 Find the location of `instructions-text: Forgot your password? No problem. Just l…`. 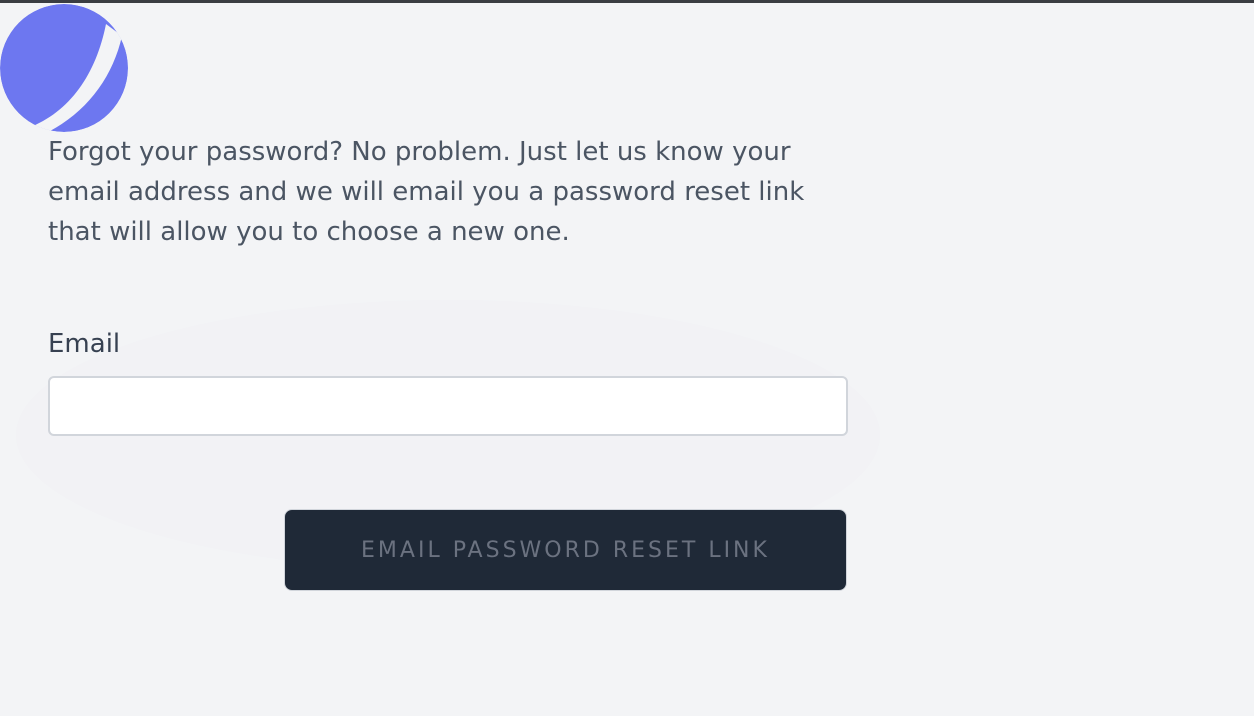

instructions-text: Forgot your password? No problem. Just l… is located at coordinates (426, 192).